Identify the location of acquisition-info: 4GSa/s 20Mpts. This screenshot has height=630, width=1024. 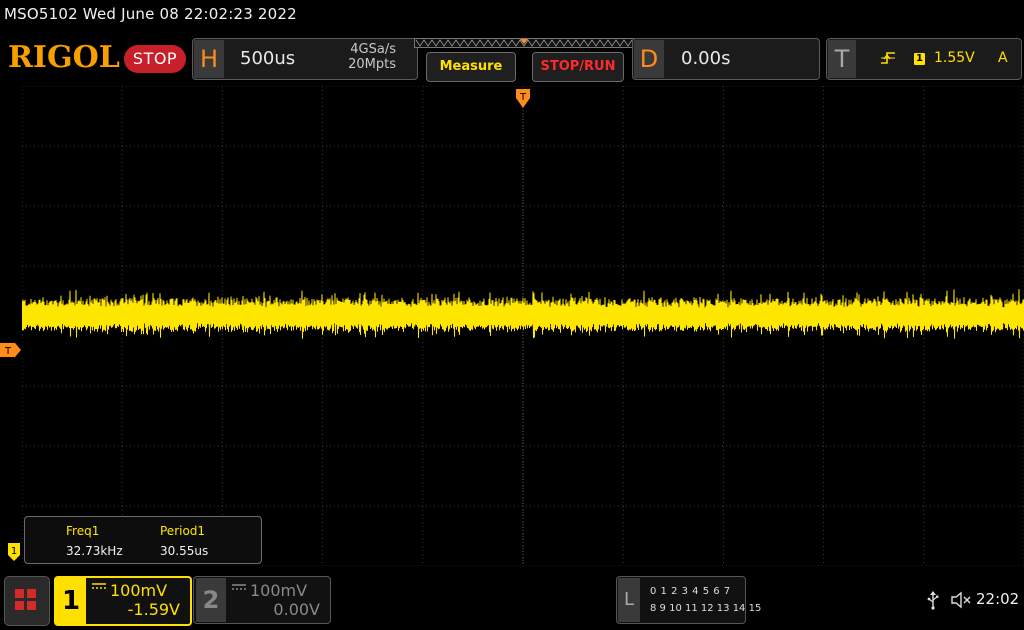
(364, 57).